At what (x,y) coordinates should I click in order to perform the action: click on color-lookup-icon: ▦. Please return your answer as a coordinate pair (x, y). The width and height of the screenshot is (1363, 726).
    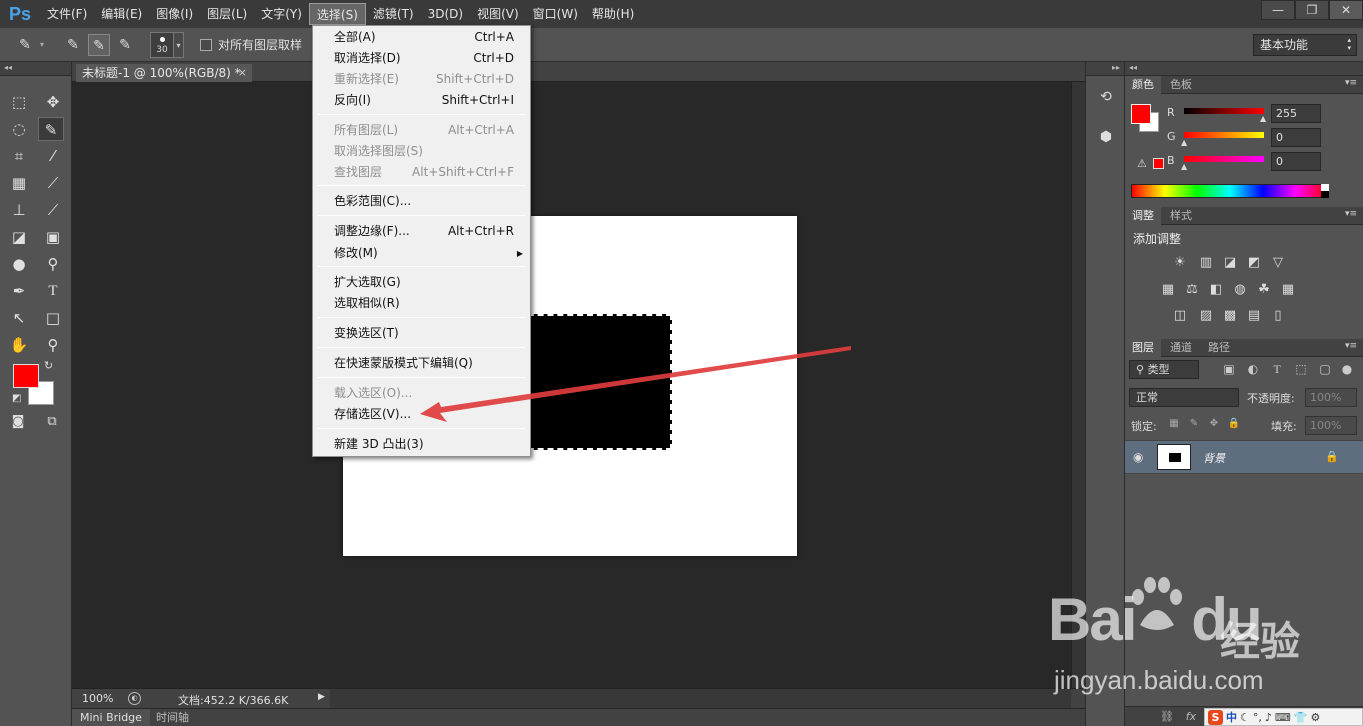
    Looking at the image, I should click on (1288, 290).